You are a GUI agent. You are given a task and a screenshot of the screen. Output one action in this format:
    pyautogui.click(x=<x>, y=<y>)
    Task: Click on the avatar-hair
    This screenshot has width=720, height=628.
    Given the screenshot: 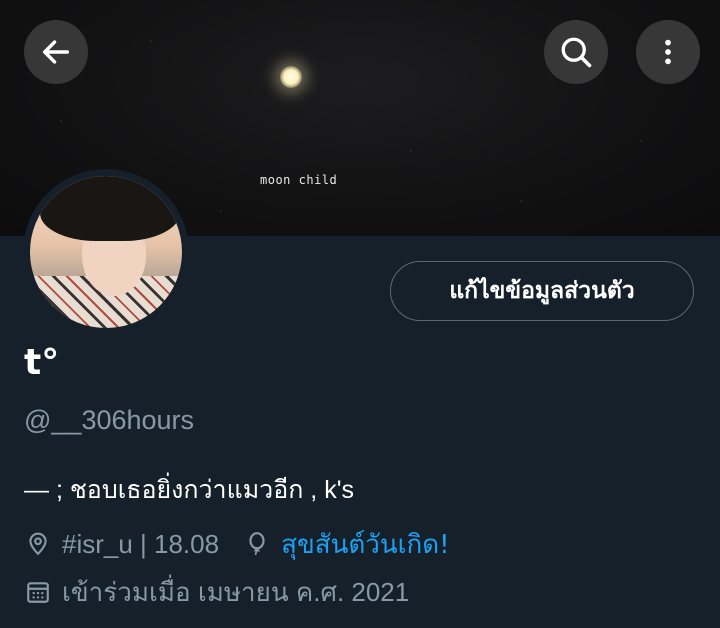 What is the action you would take?
    pyautogui.click(x=110, y=208)
    